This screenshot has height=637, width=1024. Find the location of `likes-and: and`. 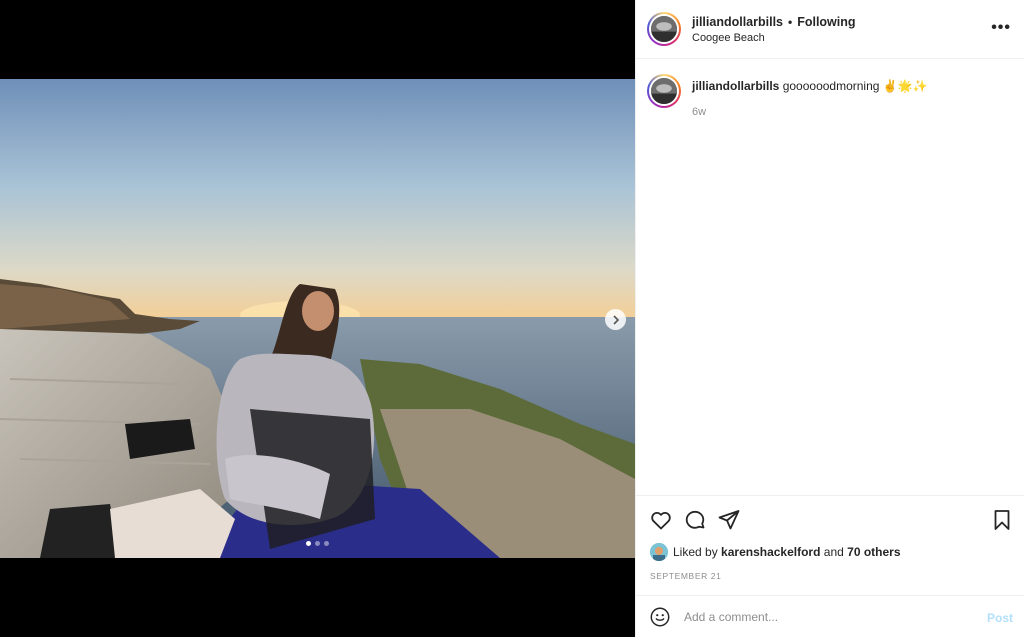

likes-and: and is located at coordinates (833, 552).